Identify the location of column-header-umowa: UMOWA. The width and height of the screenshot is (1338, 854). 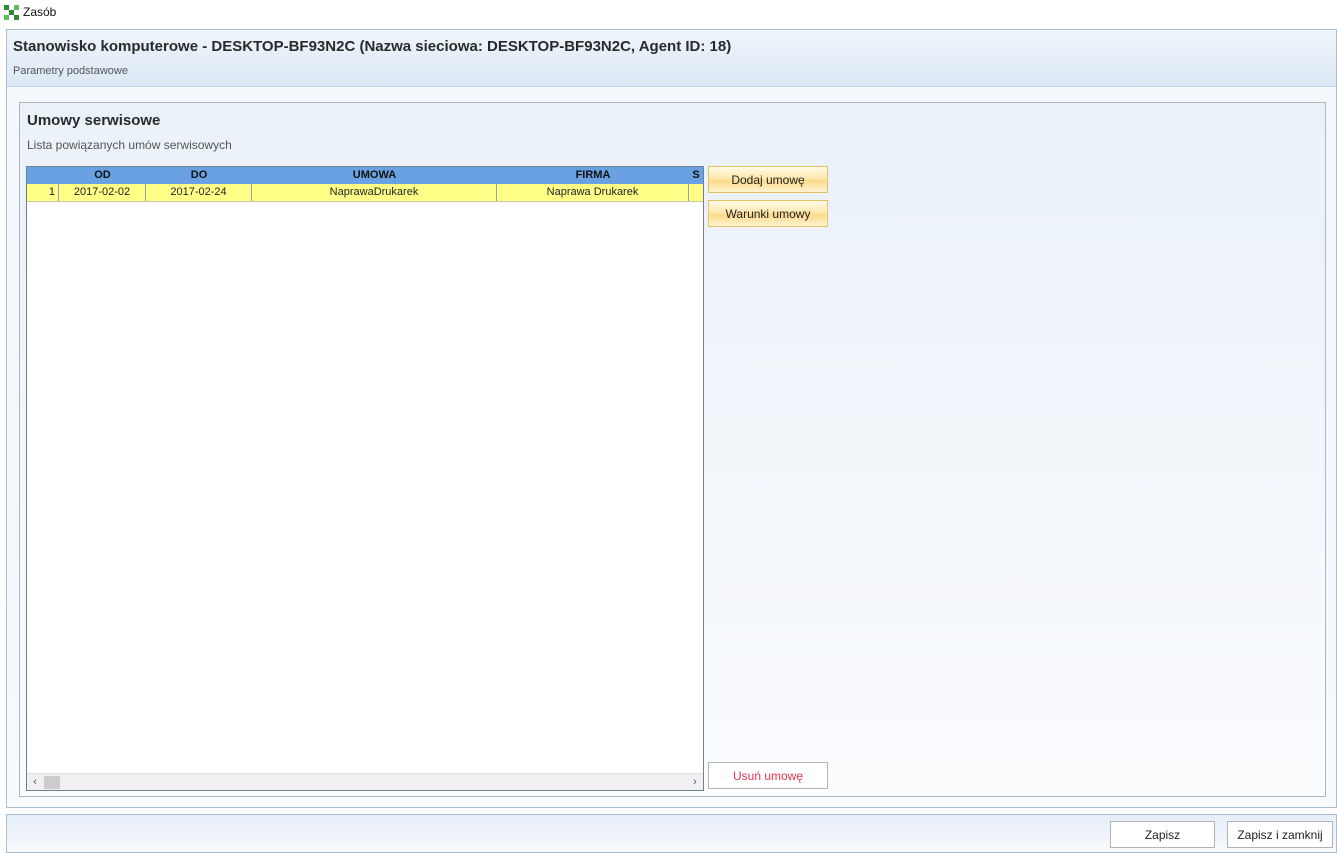
(374, 175).